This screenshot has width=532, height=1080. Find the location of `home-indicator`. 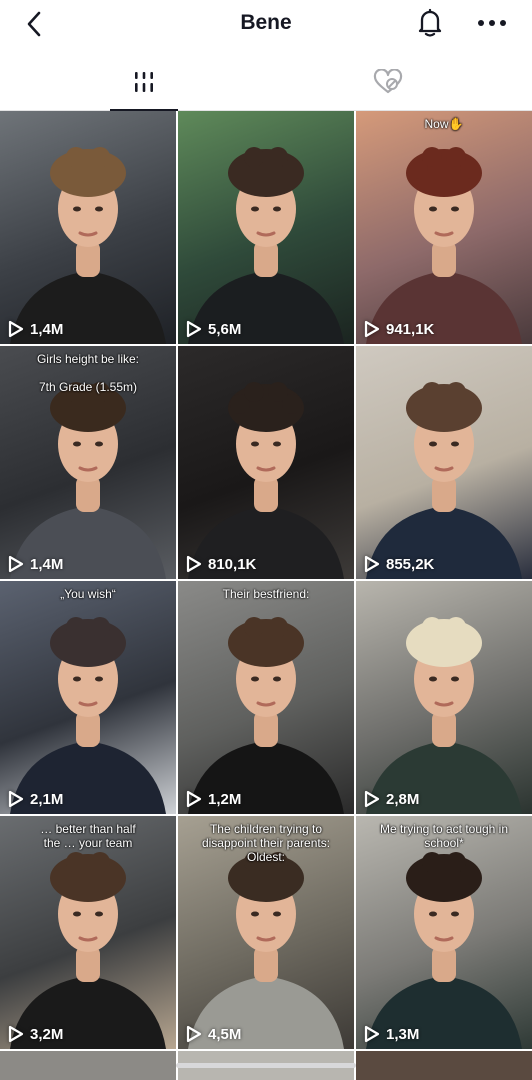

home-indicator is located at coordinates (266, 1065).